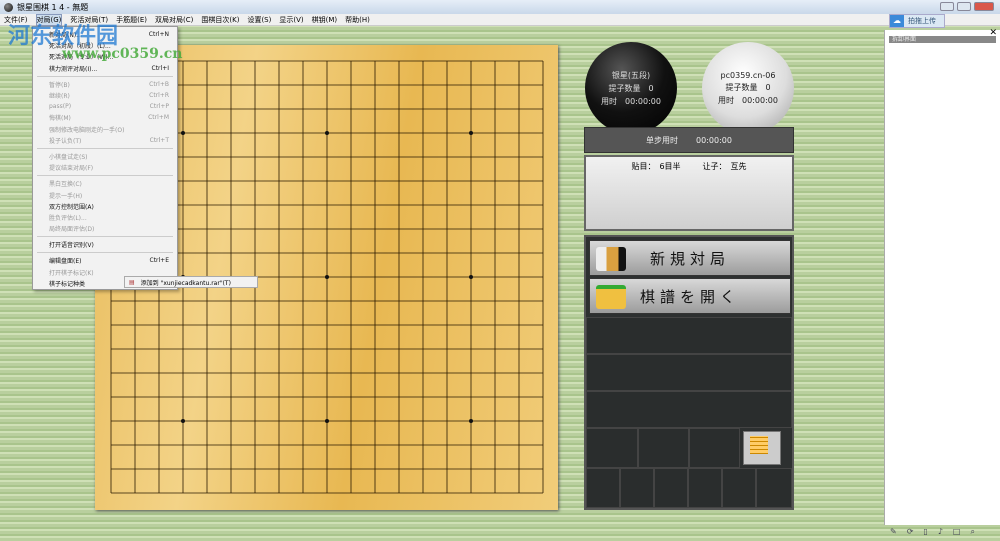 The height and width of the screenshot is (541, 1000). Describe the element at coordinates (71, 207) in the screenshot. I see `menu-item-label: 双方控制范围(A)` at that location.